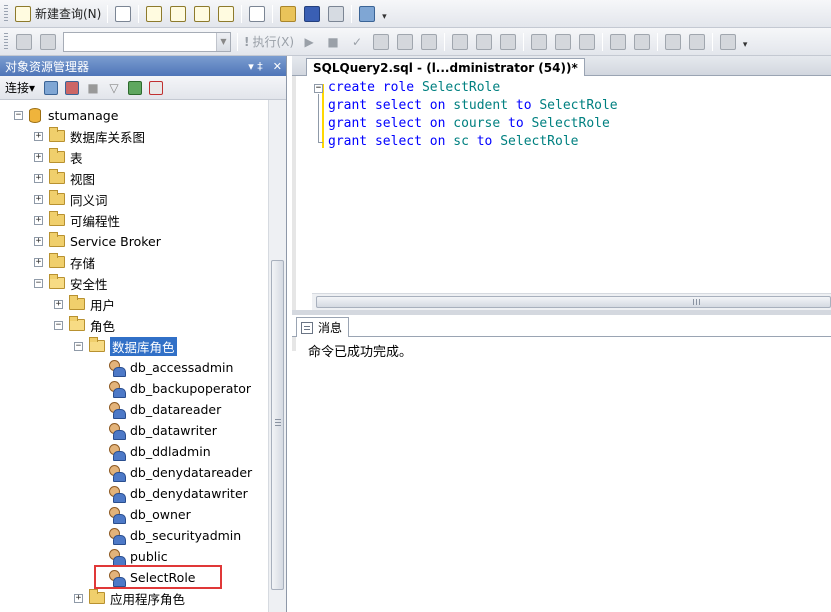  Describe the element at coordinates (149, 514) in the screenshot. I see `tree-node-role: db_owner` at that location.